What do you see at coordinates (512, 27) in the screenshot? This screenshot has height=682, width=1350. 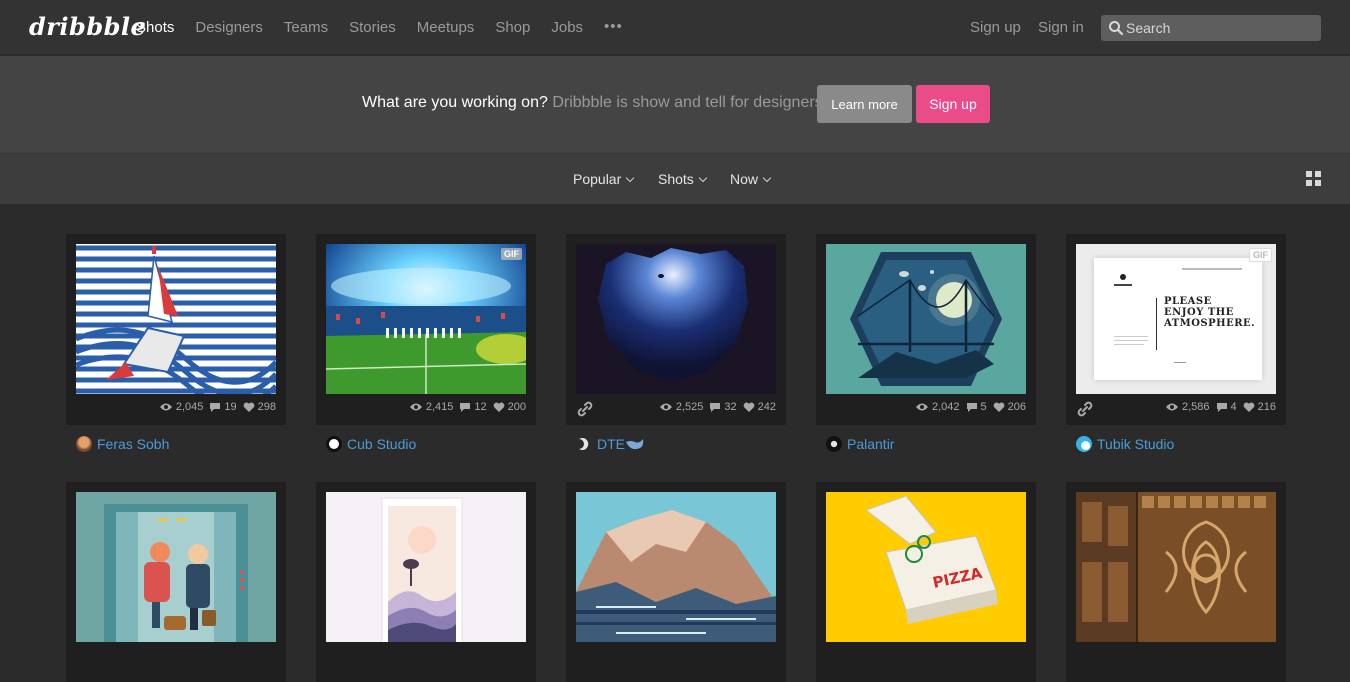 I see `nav-shop: Shop` at bounding box center [512, 27].